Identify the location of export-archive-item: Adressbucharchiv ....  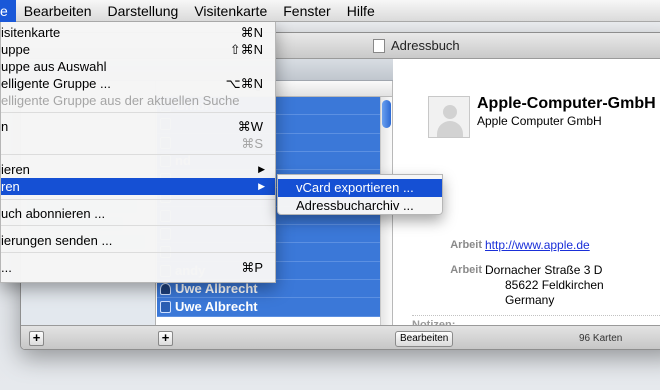
(360, 206).